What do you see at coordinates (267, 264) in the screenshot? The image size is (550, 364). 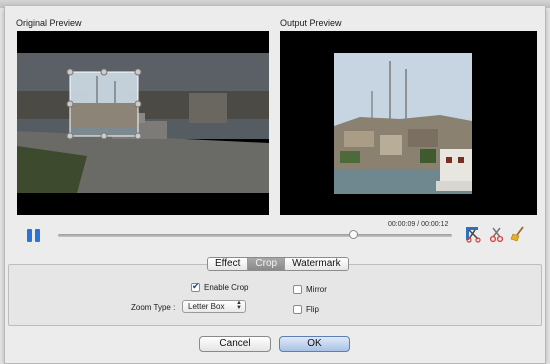 I see `tab-crop: Crop` at bounding box center [267, 264].